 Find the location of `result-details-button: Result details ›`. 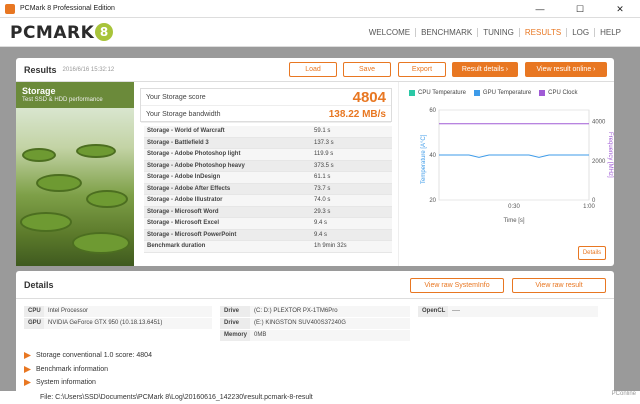

result-details-button: Result details › is located at coordinates (485, 69).